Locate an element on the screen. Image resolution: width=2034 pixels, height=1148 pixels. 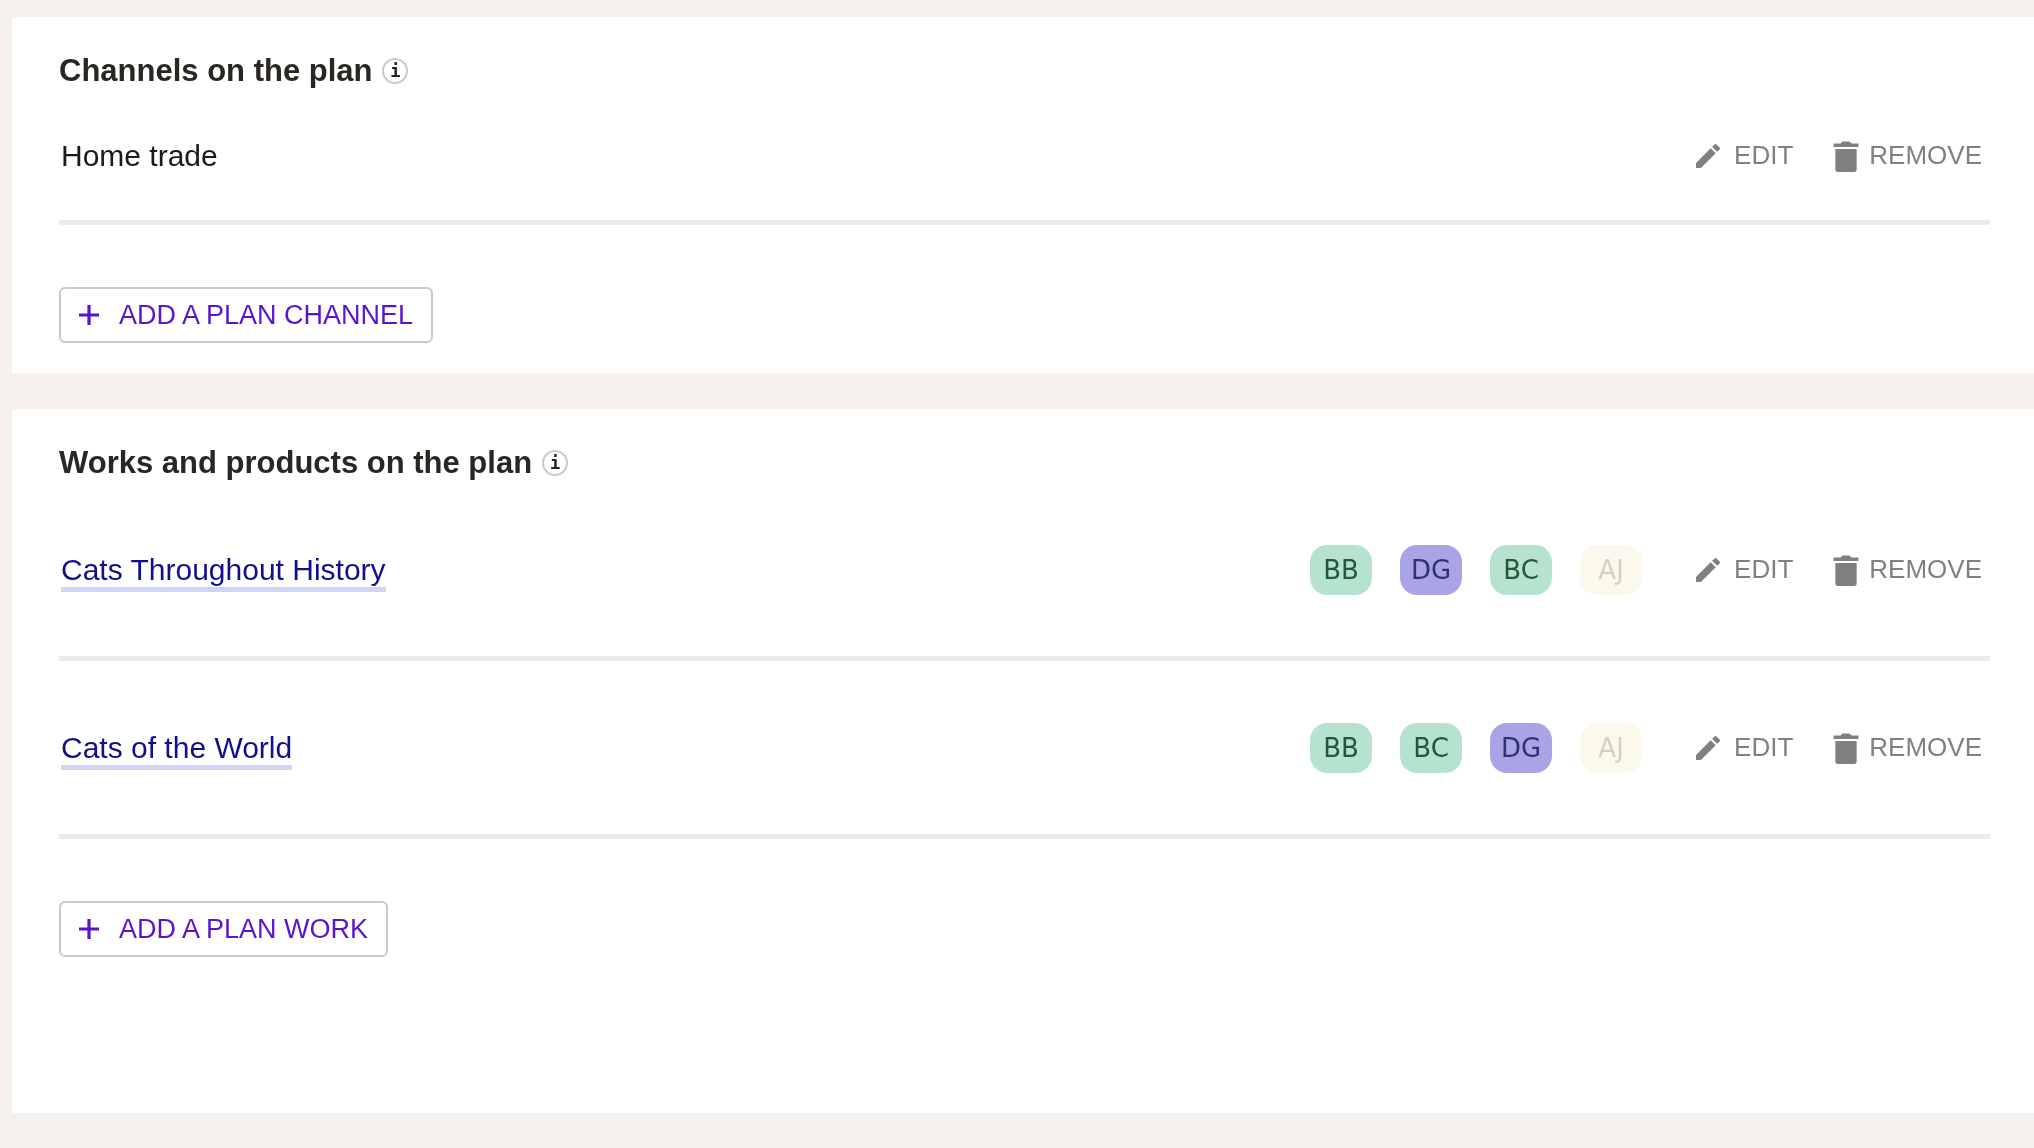
item-link: Cats Throughout History is located at coordinates (223, 572).